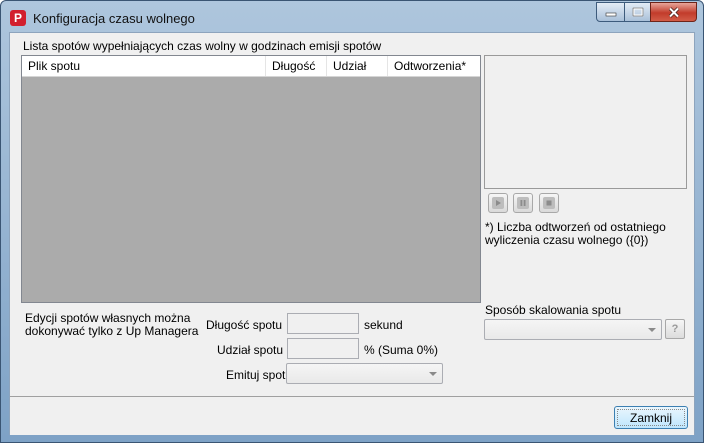 This screenshot has width=704, height=443. I want to click on length-unit-label: sekund, so click(383, 325).